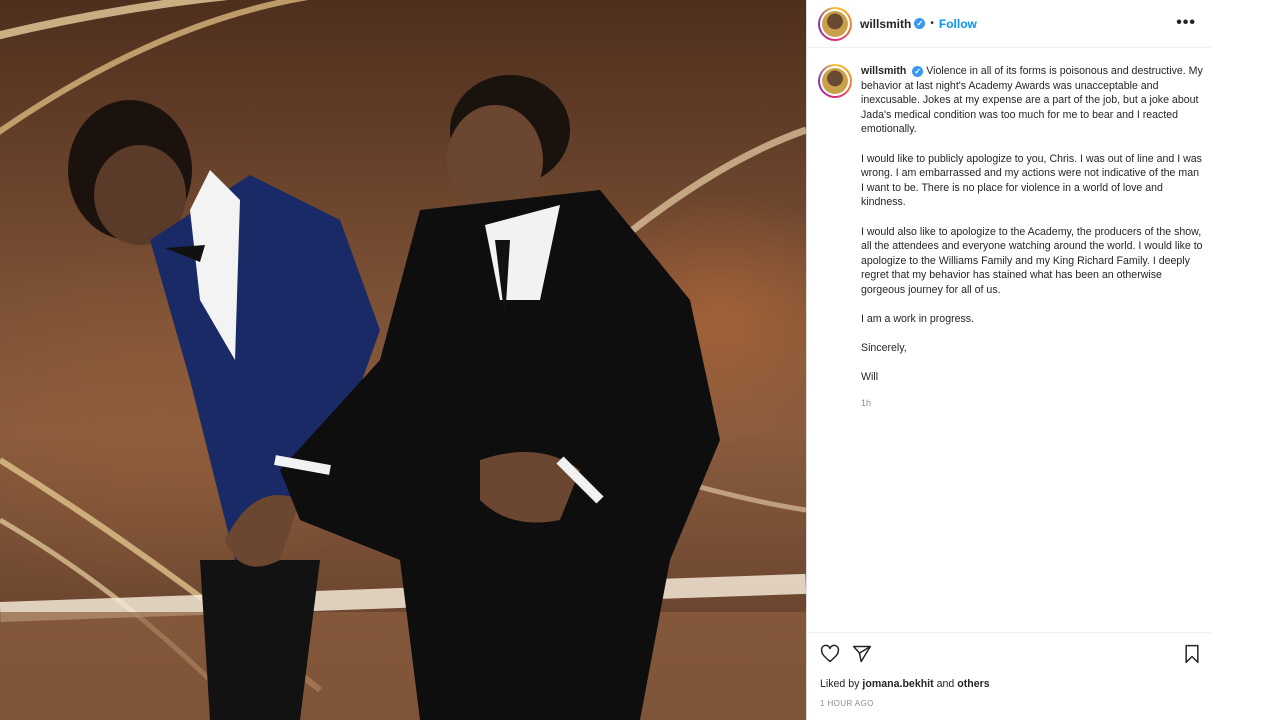 This screenshot has height=720, width=1280. I want to click on caption-paragraph: Will, so click(870, 377).